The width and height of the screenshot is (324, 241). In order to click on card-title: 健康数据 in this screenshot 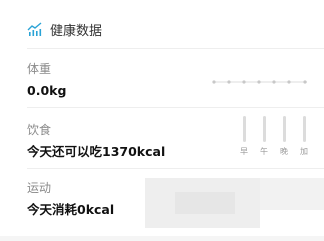, I will do `click(76, 31)`.